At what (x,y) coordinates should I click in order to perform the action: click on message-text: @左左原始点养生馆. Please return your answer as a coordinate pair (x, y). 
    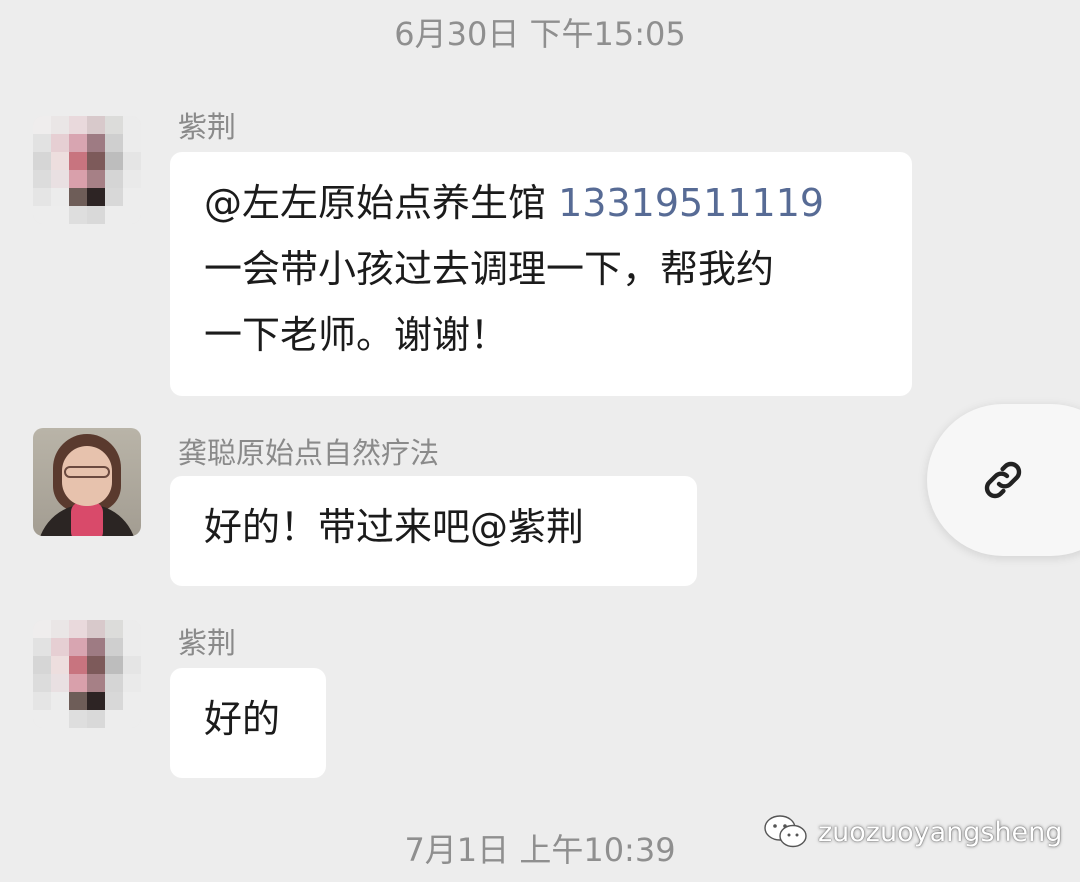
    Looking at the image, I should click on (375, 203).